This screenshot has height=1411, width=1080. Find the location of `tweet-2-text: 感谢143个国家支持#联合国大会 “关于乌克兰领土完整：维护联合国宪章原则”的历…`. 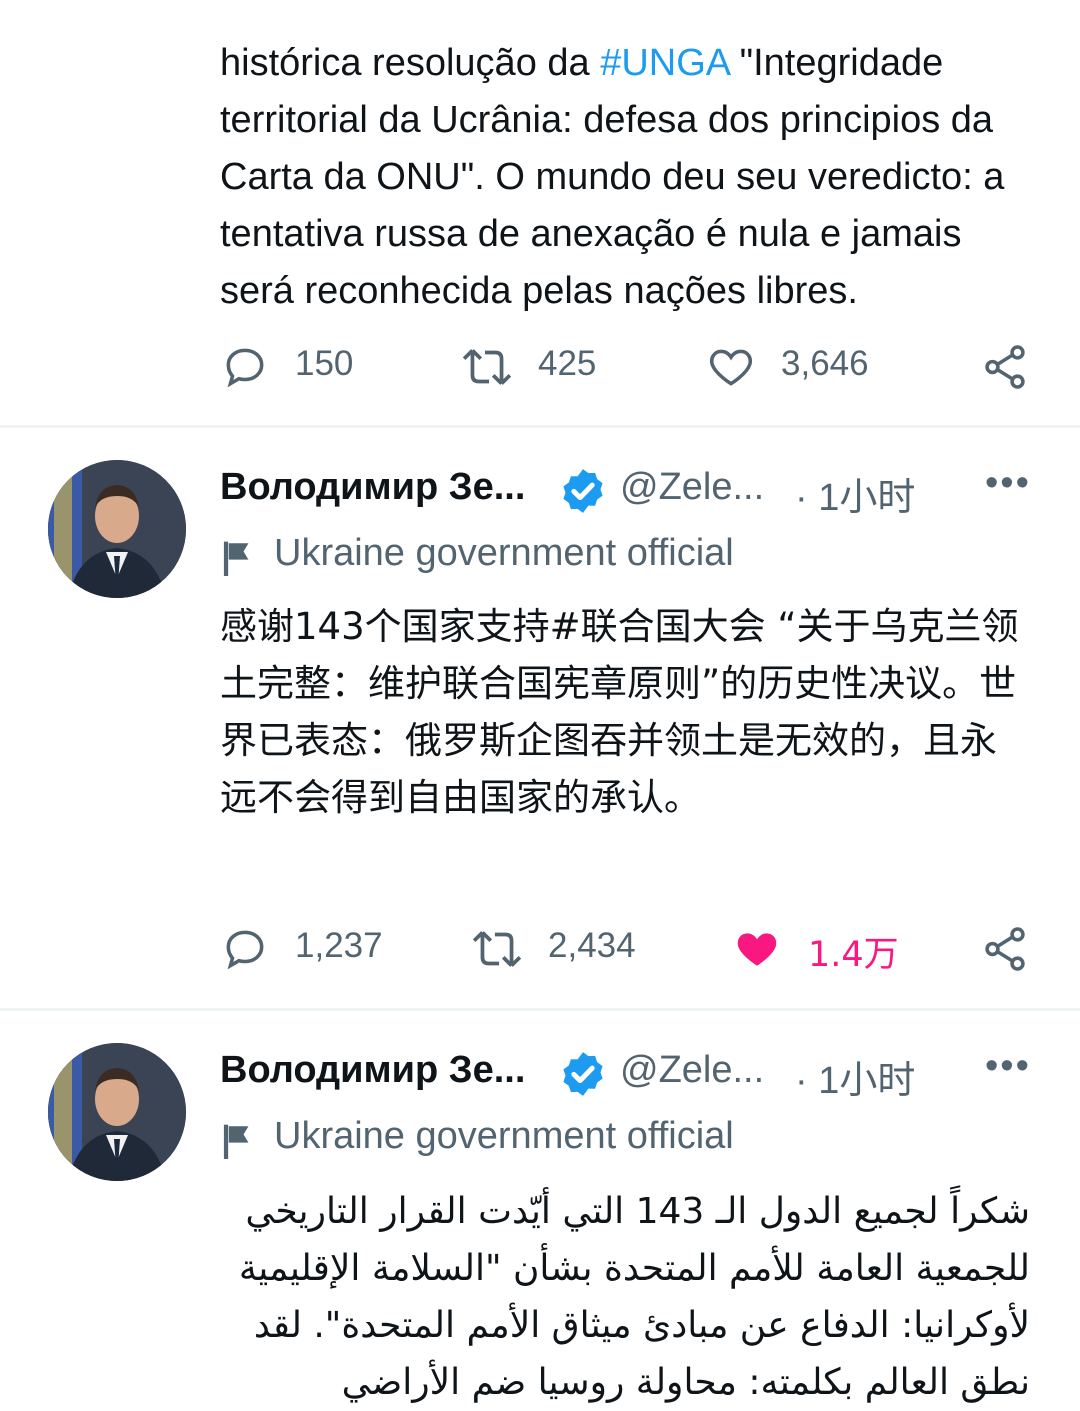

tweet-2-text: 感谢143个国家支持#联合国大会 “关于乌克兰领土完整：维护联合国宪章原则”的历… is located at coordinates (619, 712).